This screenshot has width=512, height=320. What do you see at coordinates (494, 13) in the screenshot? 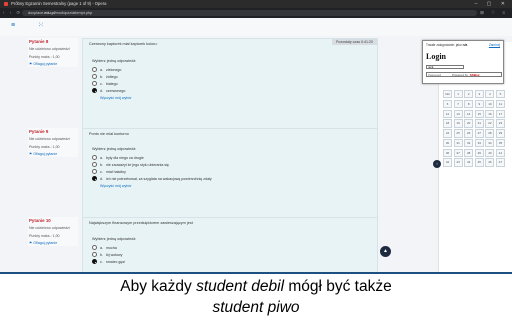
I see `extension-icons: ⊞ ♡ ≡` at bounding box center [494, 13].